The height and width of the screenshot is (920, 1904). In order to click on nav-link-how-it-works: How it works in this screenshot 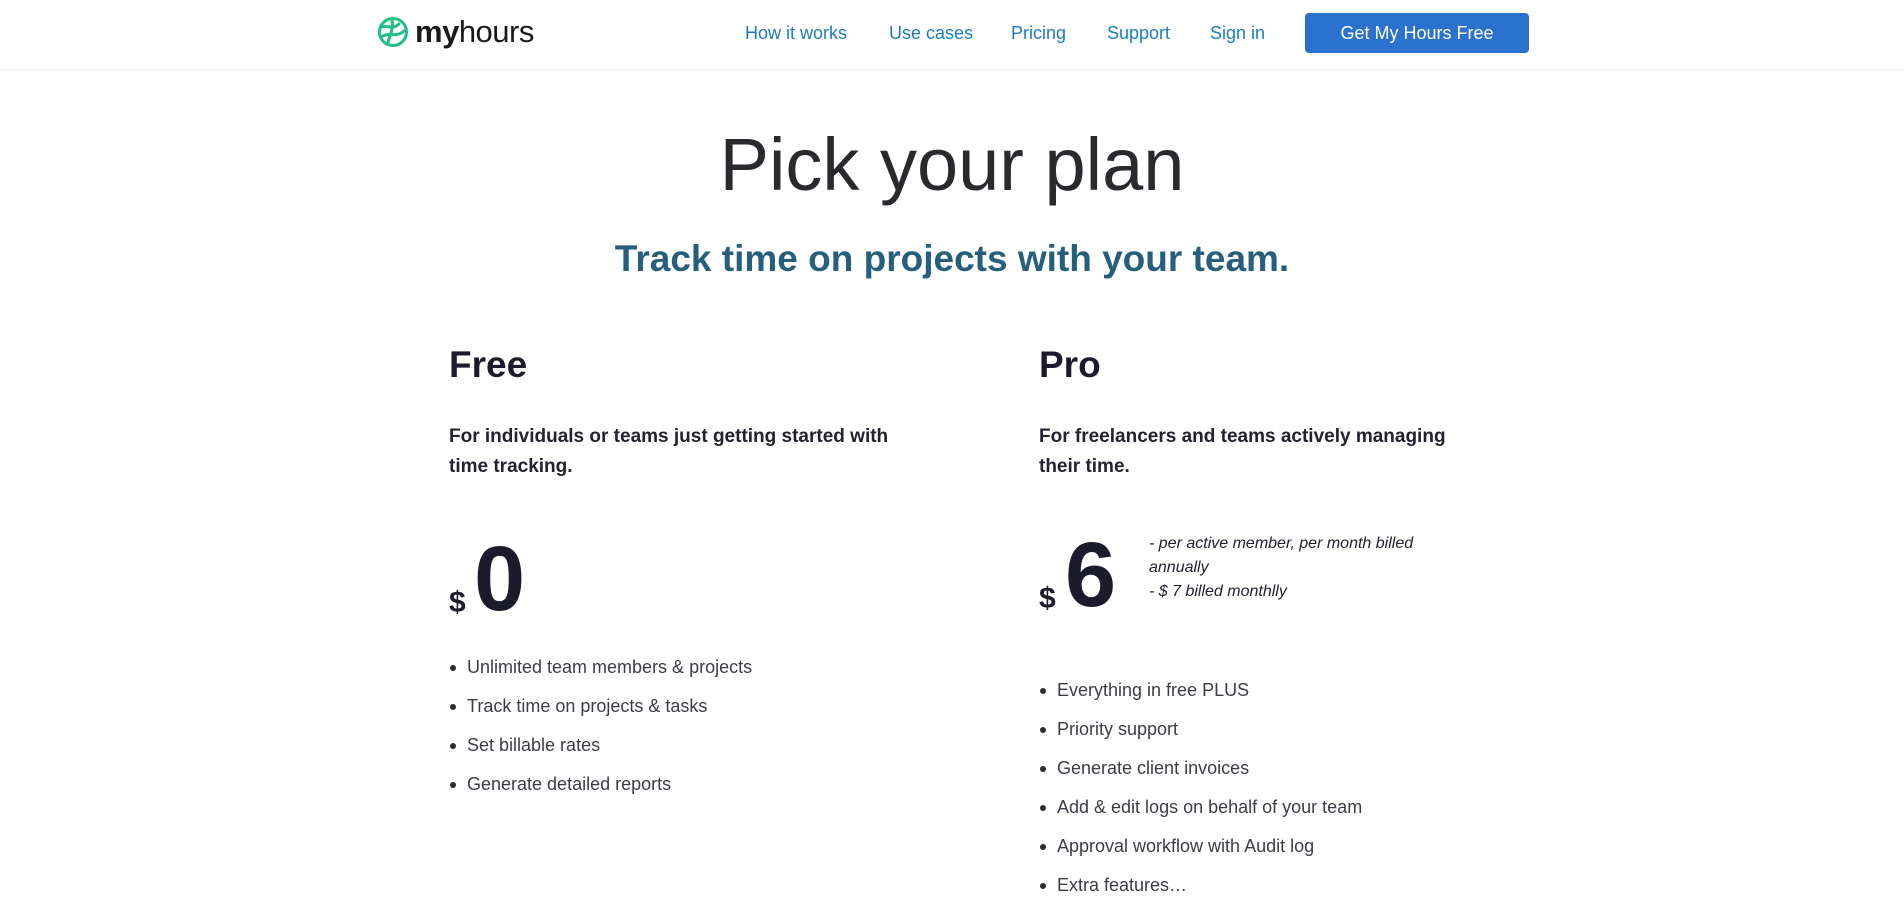, I will do `click(796, 33)`.